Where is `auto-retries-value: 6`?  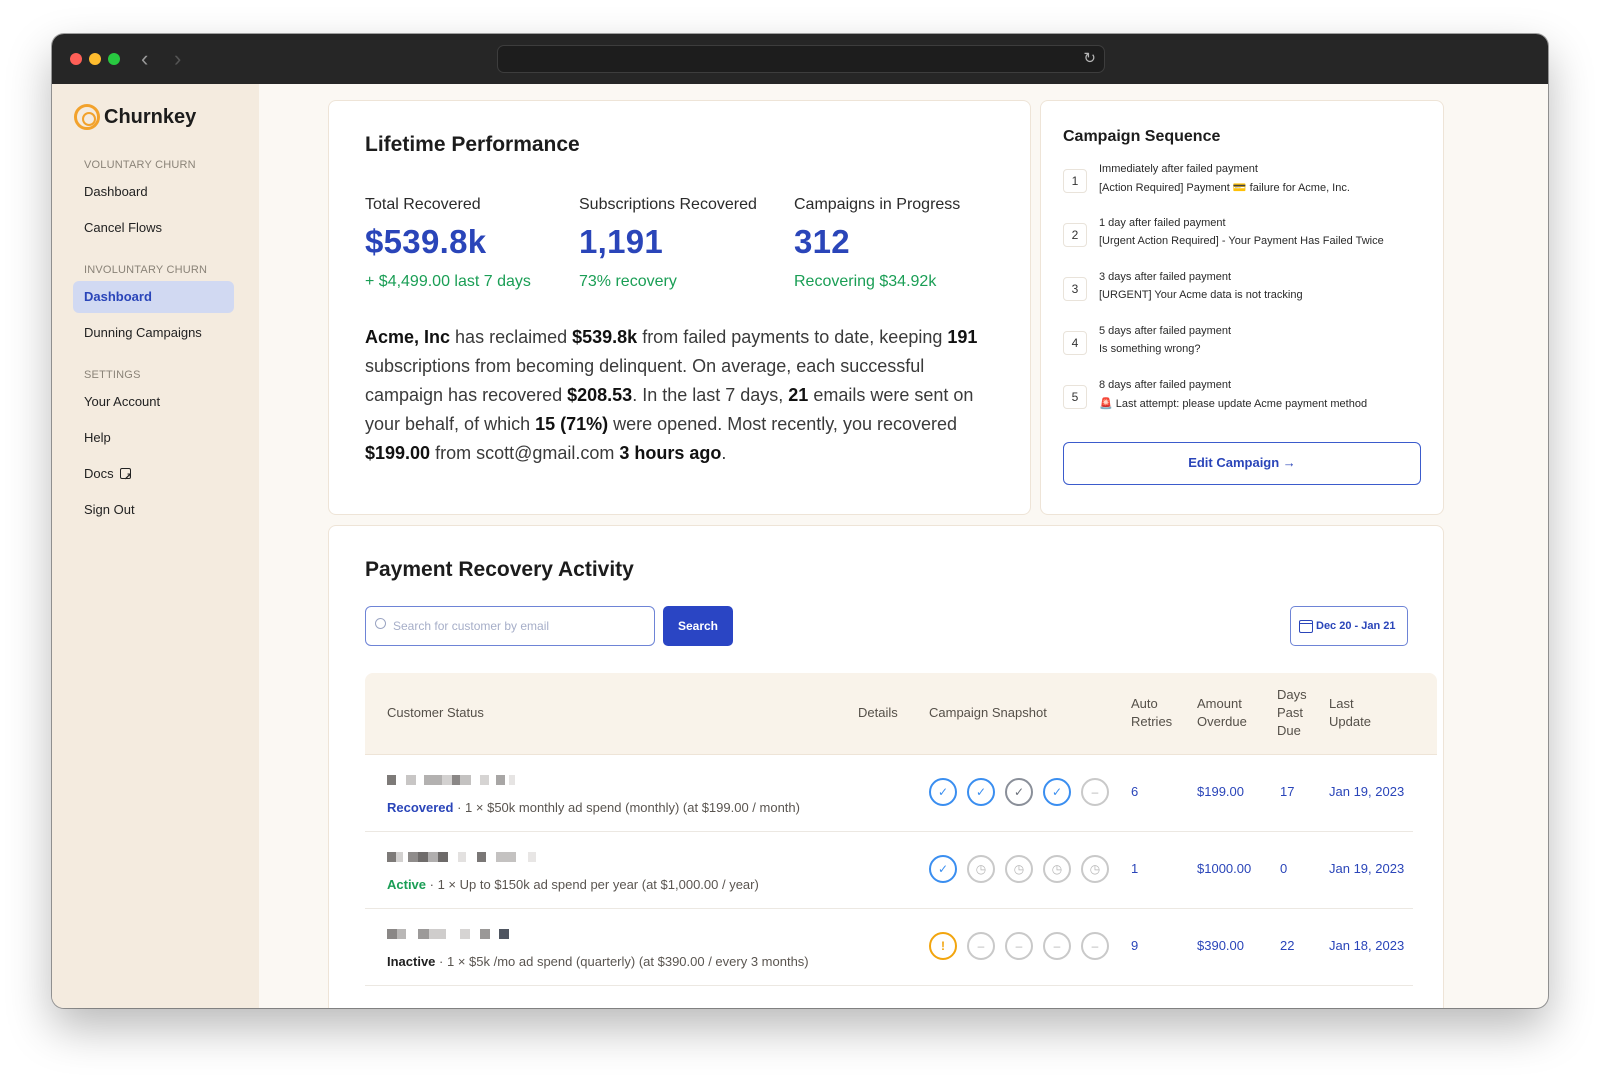
auto-retries-value: 6 is located at coordinates (1135, 791).